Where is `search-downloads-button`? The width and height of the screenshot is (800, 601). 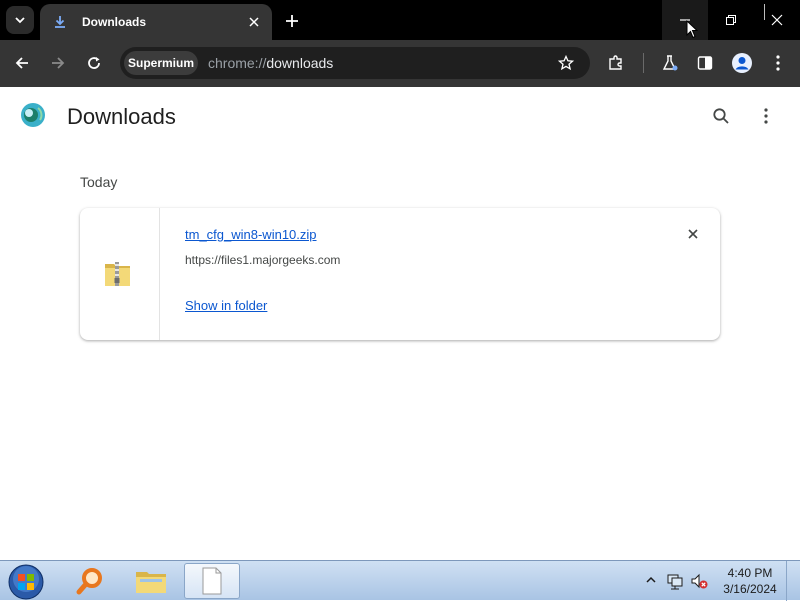 search-downloads-button is located at coordinates (721, 116).